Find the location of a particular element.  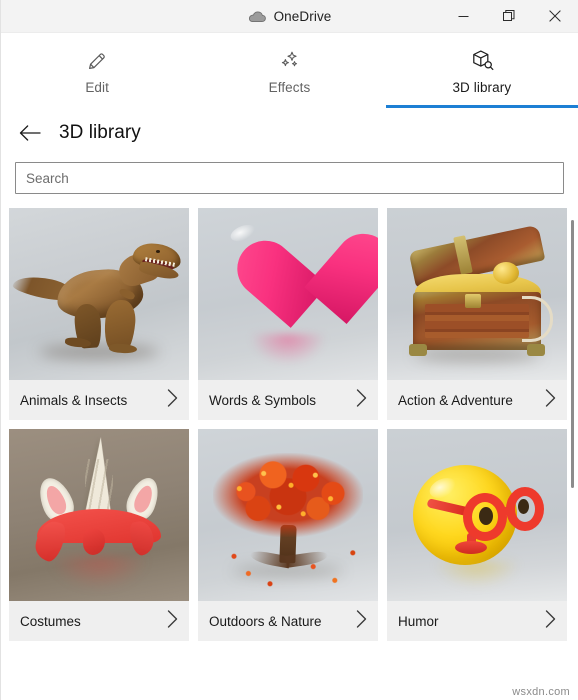

thumbnail-t-rex-dinosaur is located at coordinates (99, 294).